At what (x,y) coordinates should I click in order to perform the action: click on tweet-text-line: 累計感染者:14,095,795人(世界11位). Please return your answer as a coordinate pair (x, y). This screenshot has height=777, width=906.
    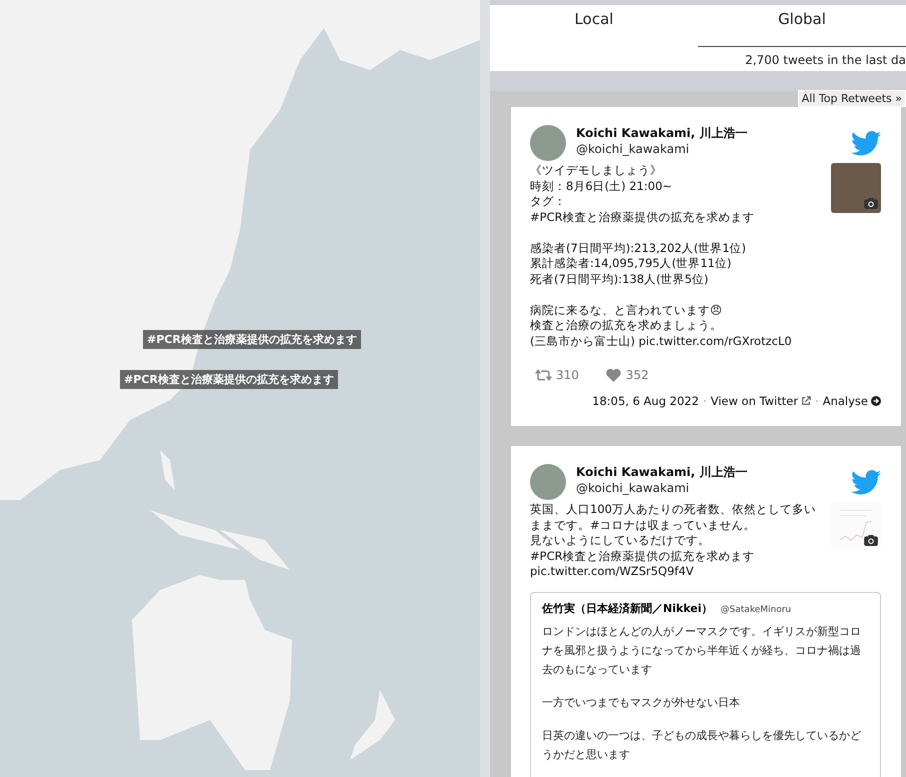
    Looking at the image, I should click on (631, 264).